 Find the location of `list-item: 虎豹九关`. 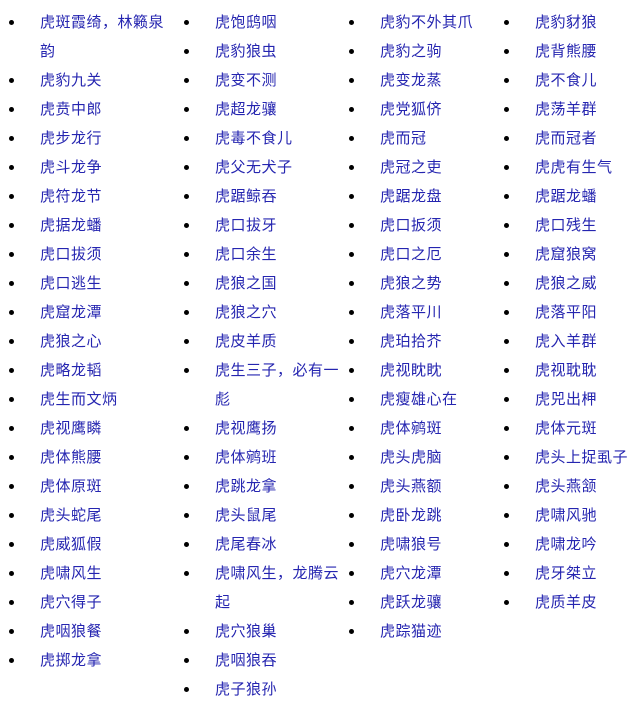

list-item: 虎豹九关 is located at coordinates (87, 80).